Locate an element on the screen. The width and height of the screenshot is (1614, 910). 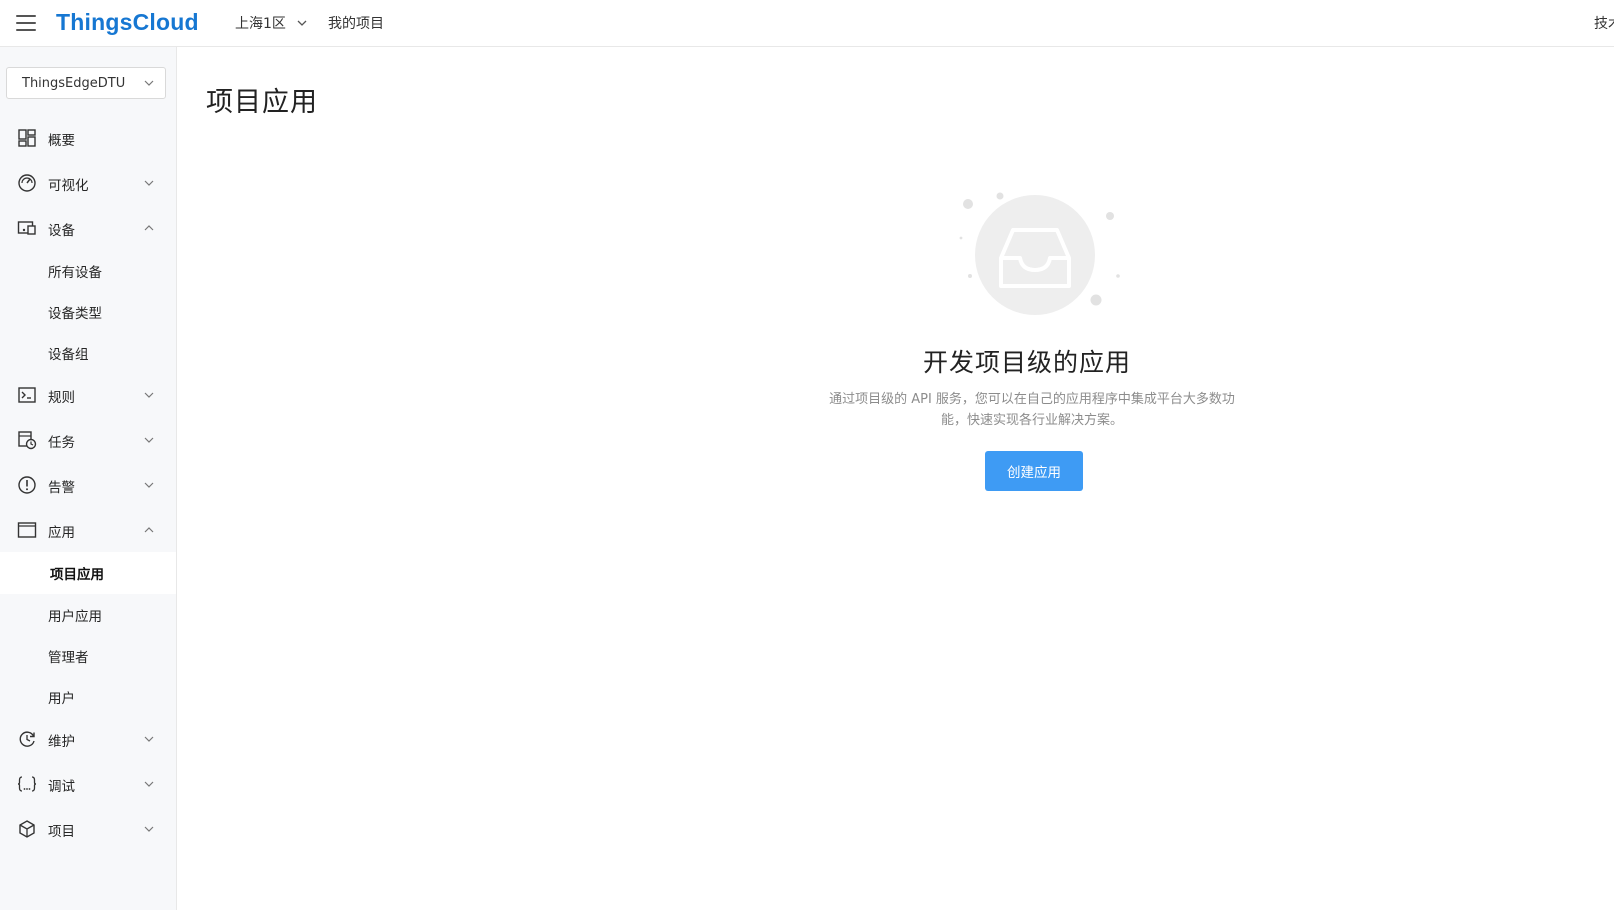
schedule-icon is located at coordinates (27, 440).